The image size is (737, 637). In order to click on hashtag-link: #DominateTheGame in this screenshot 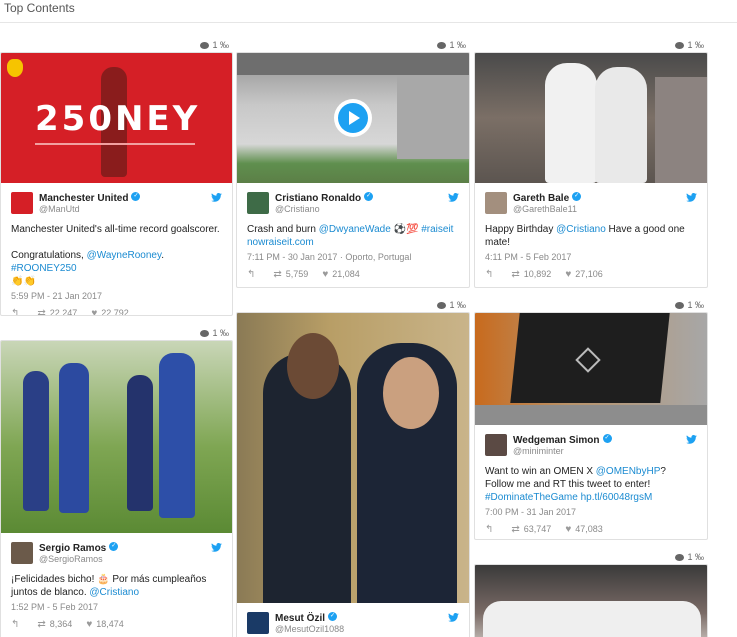, I will do `click(531, 497)`.